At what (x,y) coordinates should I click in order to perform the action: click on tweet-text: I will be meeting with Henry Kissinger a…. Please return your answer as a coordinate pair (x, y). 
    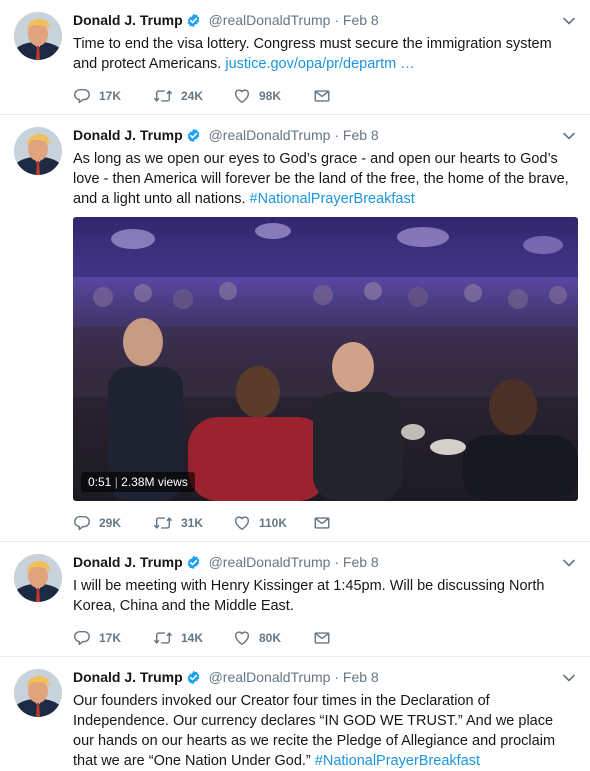
    Looking at the image, I should click on (323, 596).